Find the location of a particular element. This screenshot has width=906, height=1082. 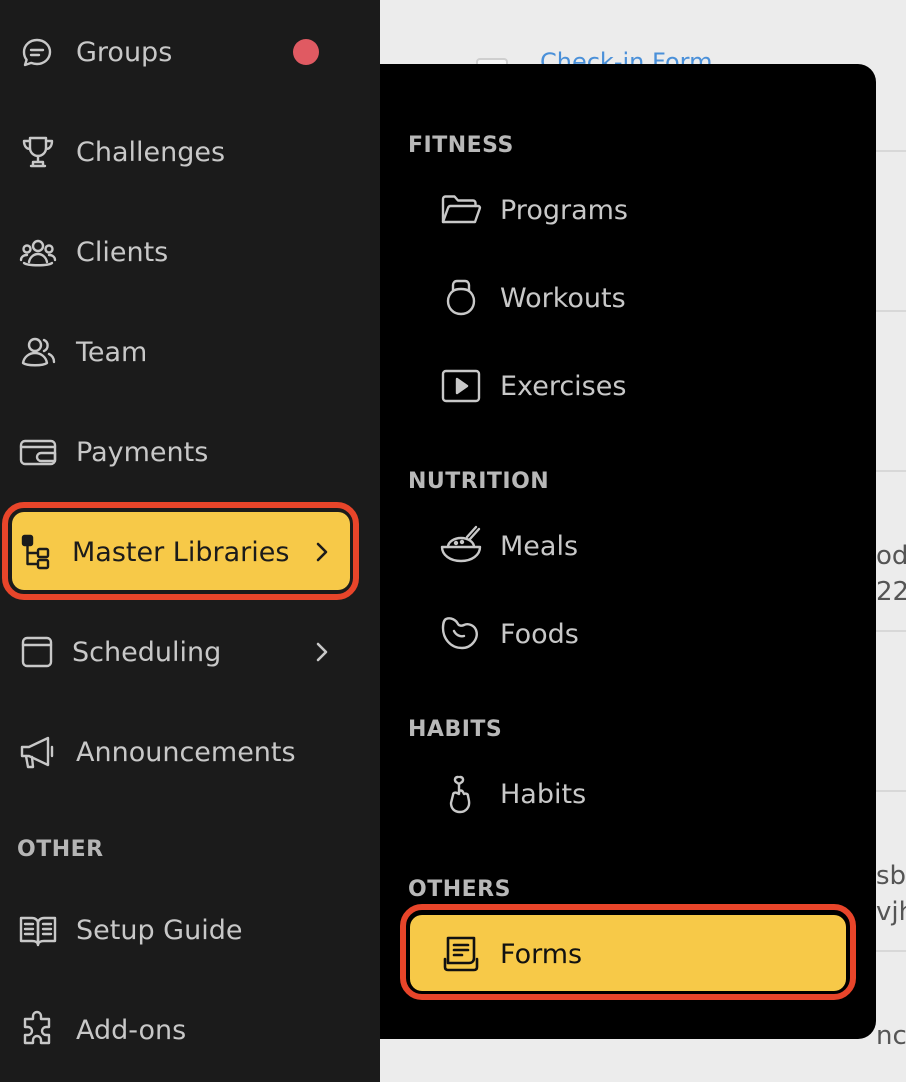

sidebar-item-master-libraries: Master Libraries is located at coordinates (190, 552).